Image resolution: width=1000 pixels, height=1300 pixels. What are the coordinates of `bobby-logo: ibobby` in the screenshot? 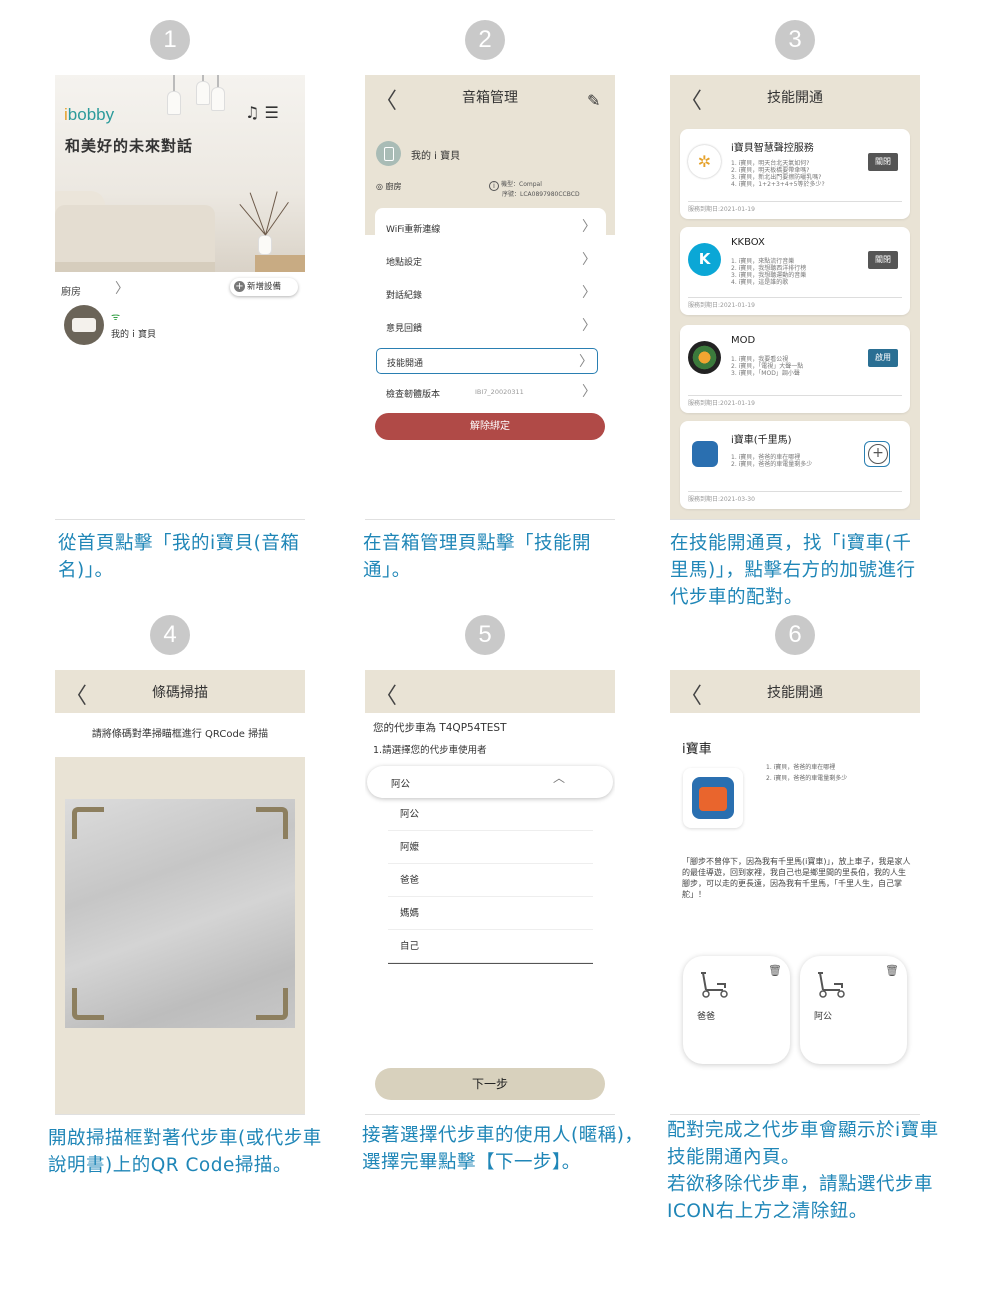 It's located at (89, 114).